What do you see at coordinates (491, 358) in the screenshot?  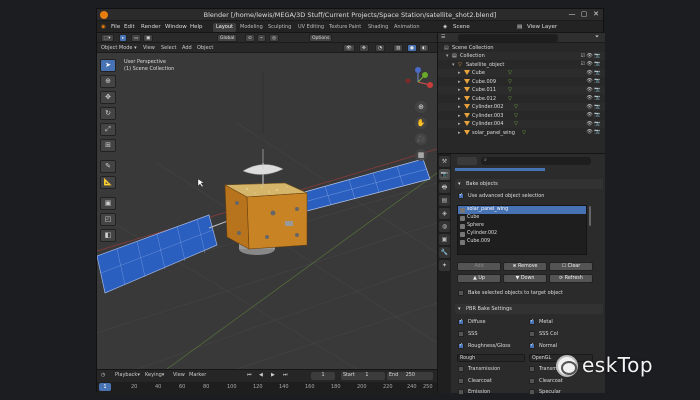 I see `roughness-mode-select: Rough` at bounding box center [491, 358].